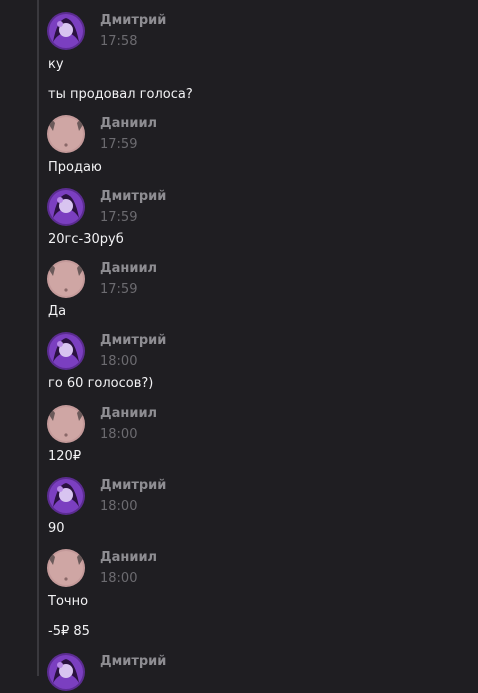 Image resolution: width=478 pixels, height=693 pixels. What do you see at coordinates (69, 631) in the screenshot?
I see `message-text: -5₽ 85` at bounding box center [69, 631].